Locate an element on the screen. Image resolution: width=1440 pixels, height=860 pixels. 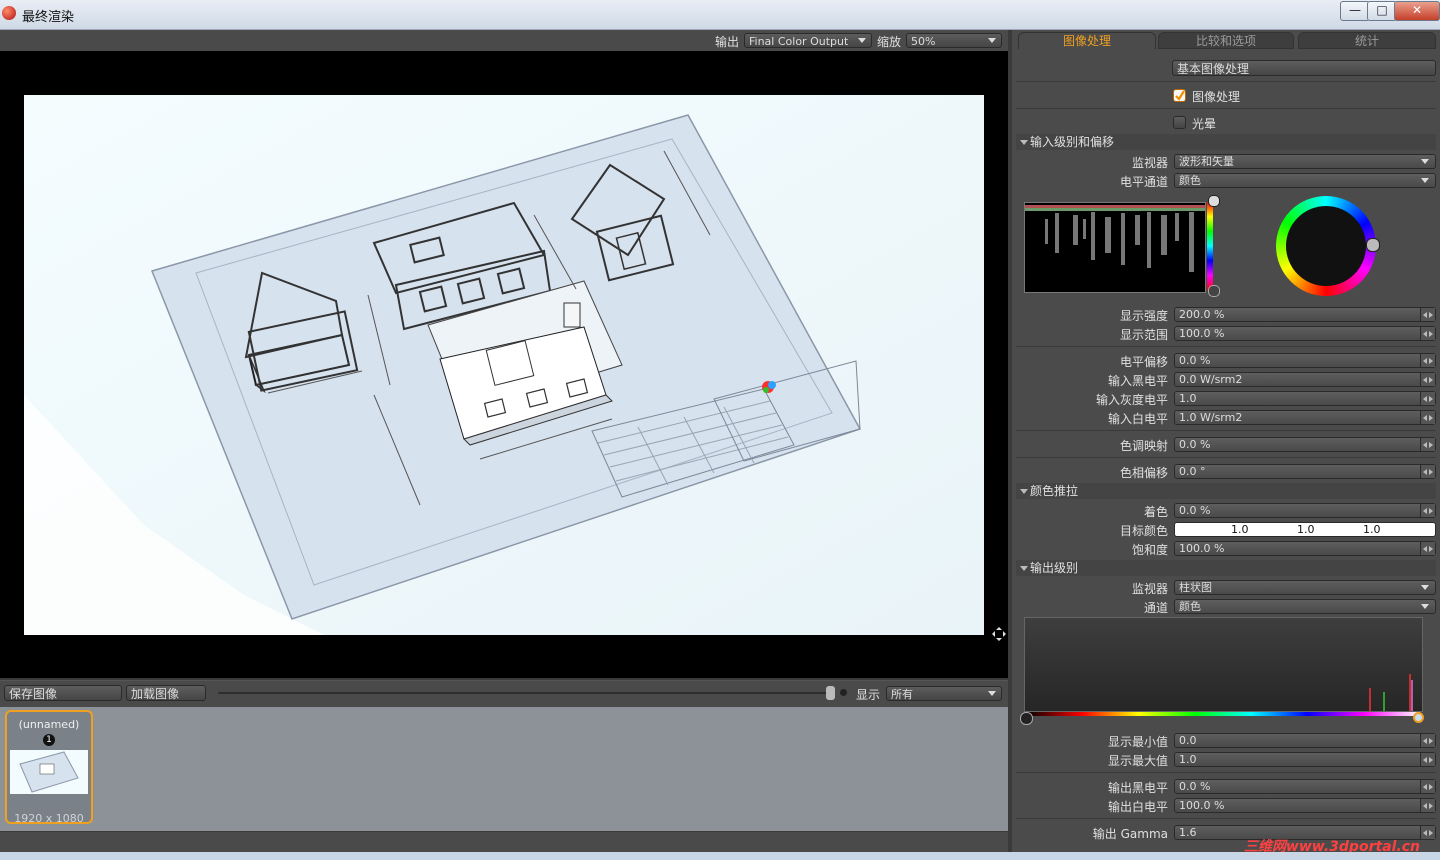
target-color-field: 1.0 1.0 1.0 is located at coordinates (1305, 529).